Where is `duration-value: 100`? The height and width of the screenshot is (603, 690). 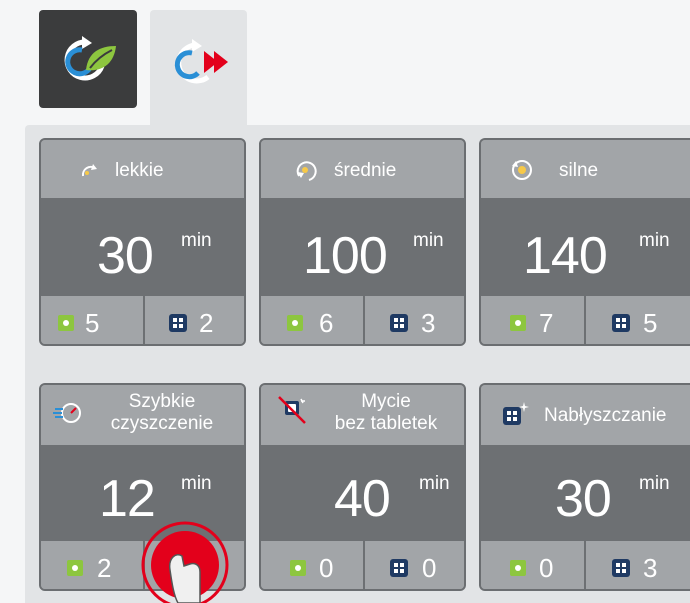 duration-value: 100 is located at coordinates (345, 256).